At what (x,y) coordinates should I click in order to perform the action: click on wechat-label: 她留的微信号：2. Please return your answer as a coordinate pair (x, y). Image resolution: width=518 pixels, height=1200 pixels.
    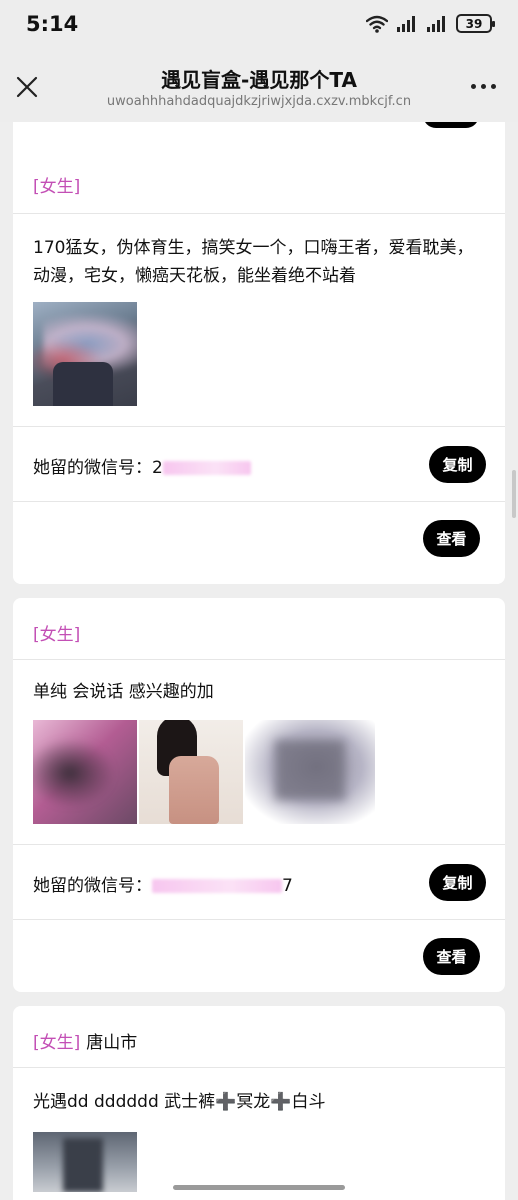
    Looking at the image, I should click on (142, 465).